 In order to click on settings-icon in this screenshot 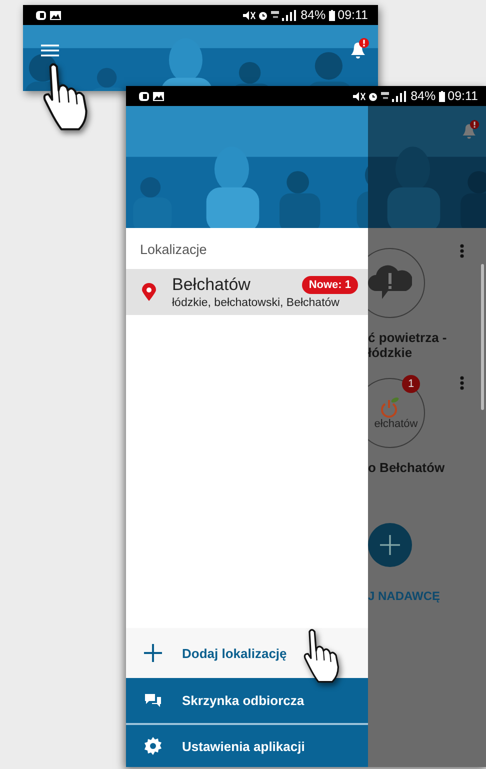, I will do `click(153, 746)`.